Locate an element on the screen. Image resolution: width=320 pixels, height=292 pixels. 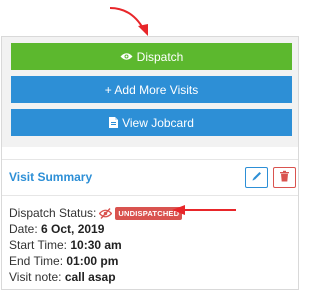
end-time-value: 01:00 pm is located at coordinates (92, 261).